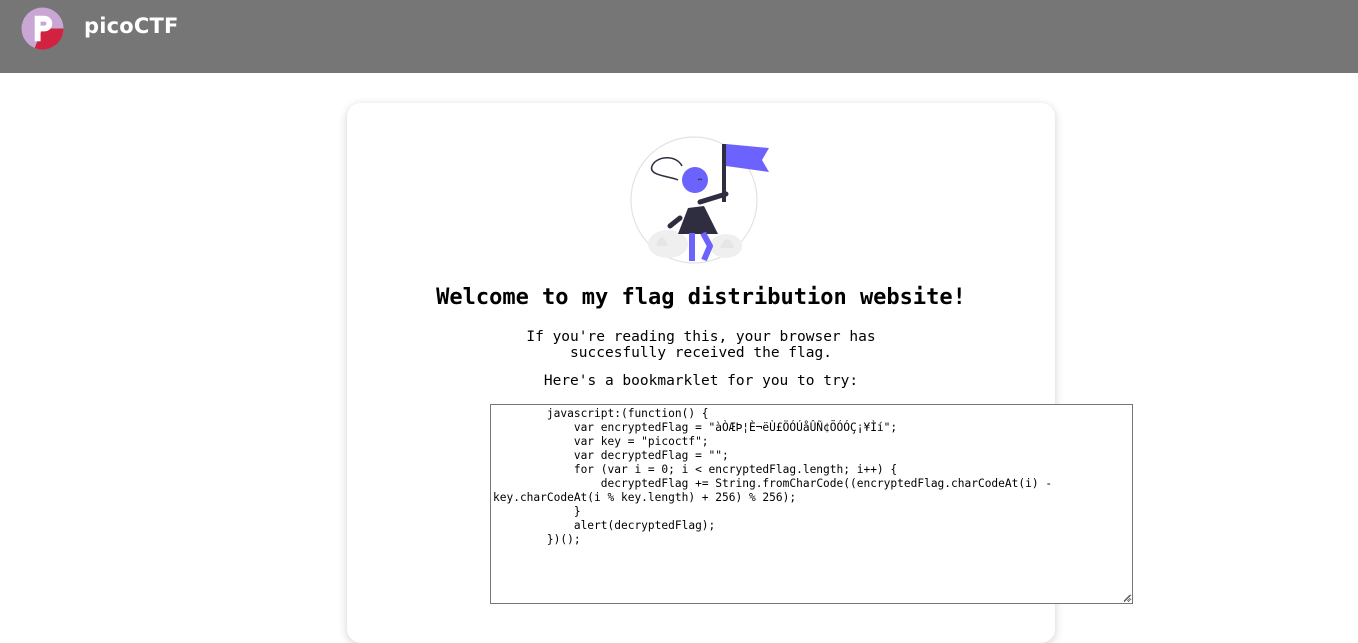 The height and width of the screenshot is (643, 1358). What do you see at coordinates (1126, 597) in the screenshot?
I see `resize-handle-icon` at bounding box center [1126, 597].